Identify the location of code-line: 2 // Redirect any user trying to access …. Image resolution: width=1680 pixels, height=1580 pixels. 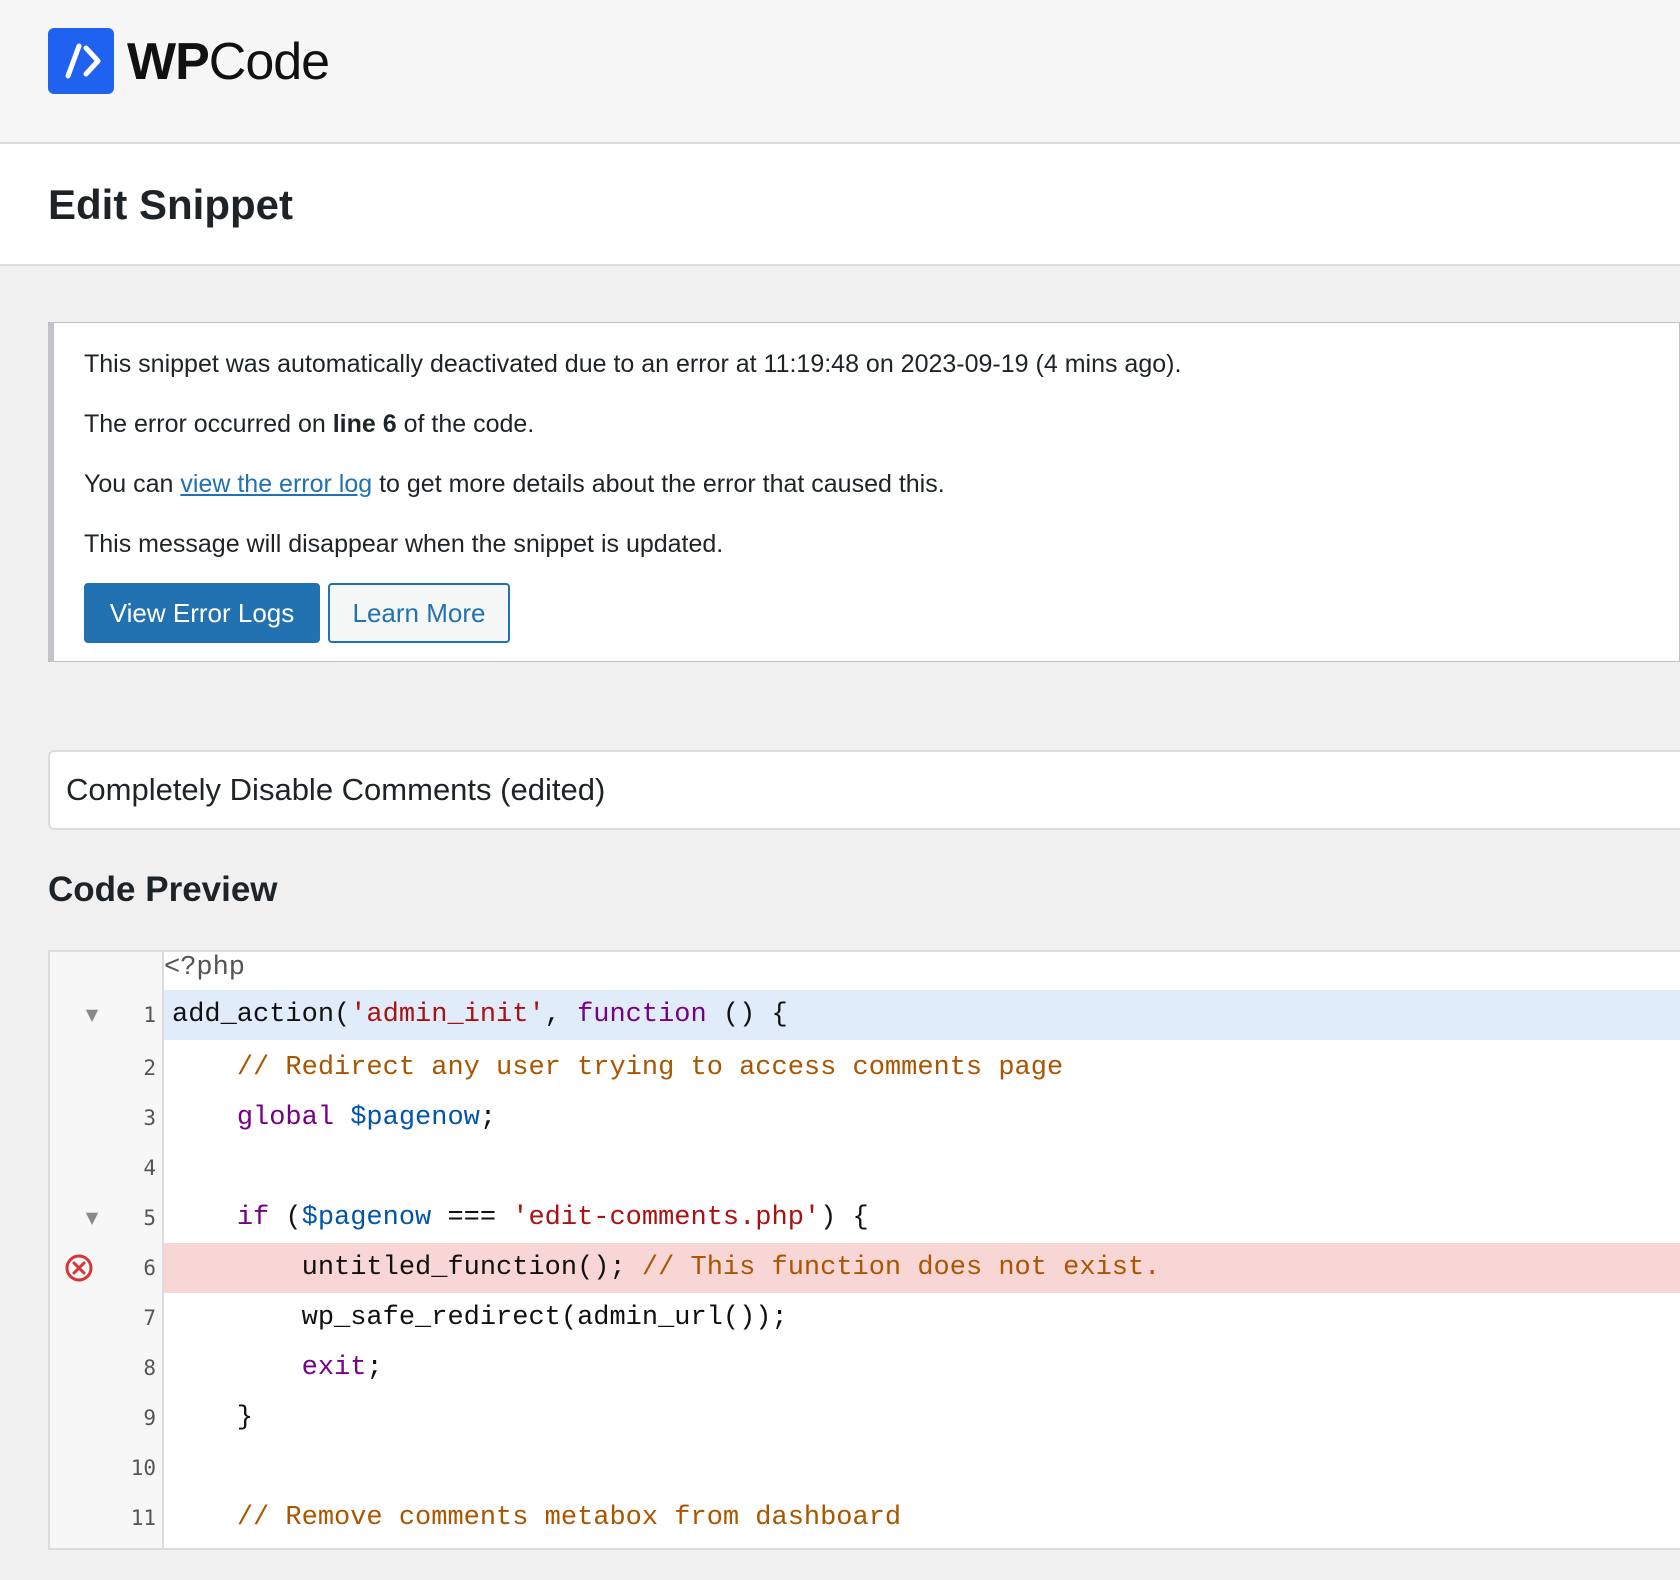
(865, 1068).